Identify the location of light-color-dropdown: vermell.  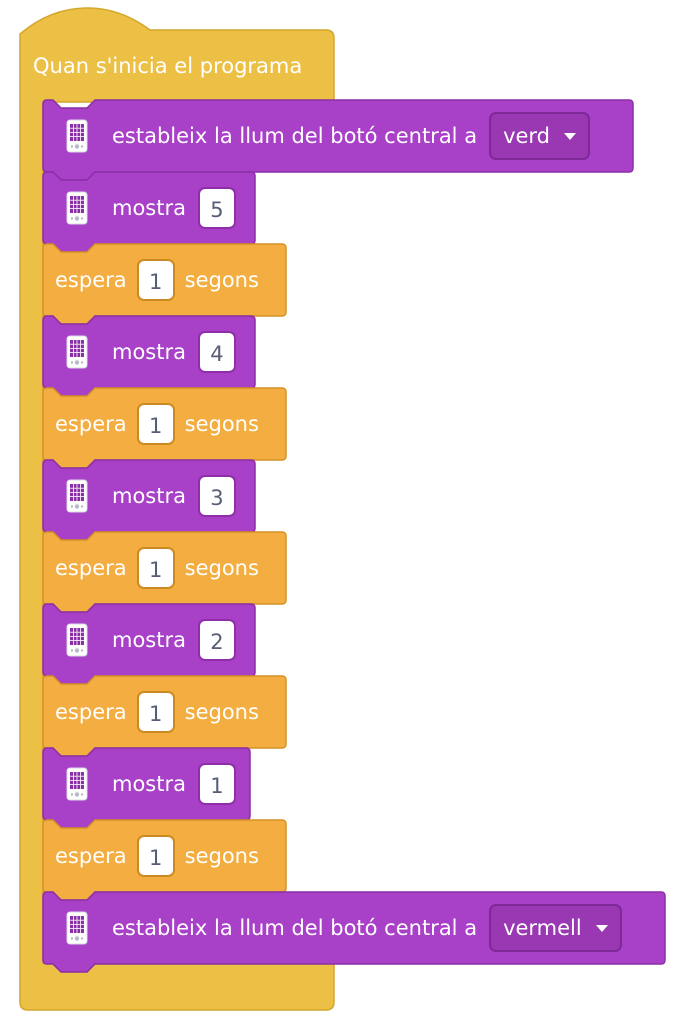
(555, 928).